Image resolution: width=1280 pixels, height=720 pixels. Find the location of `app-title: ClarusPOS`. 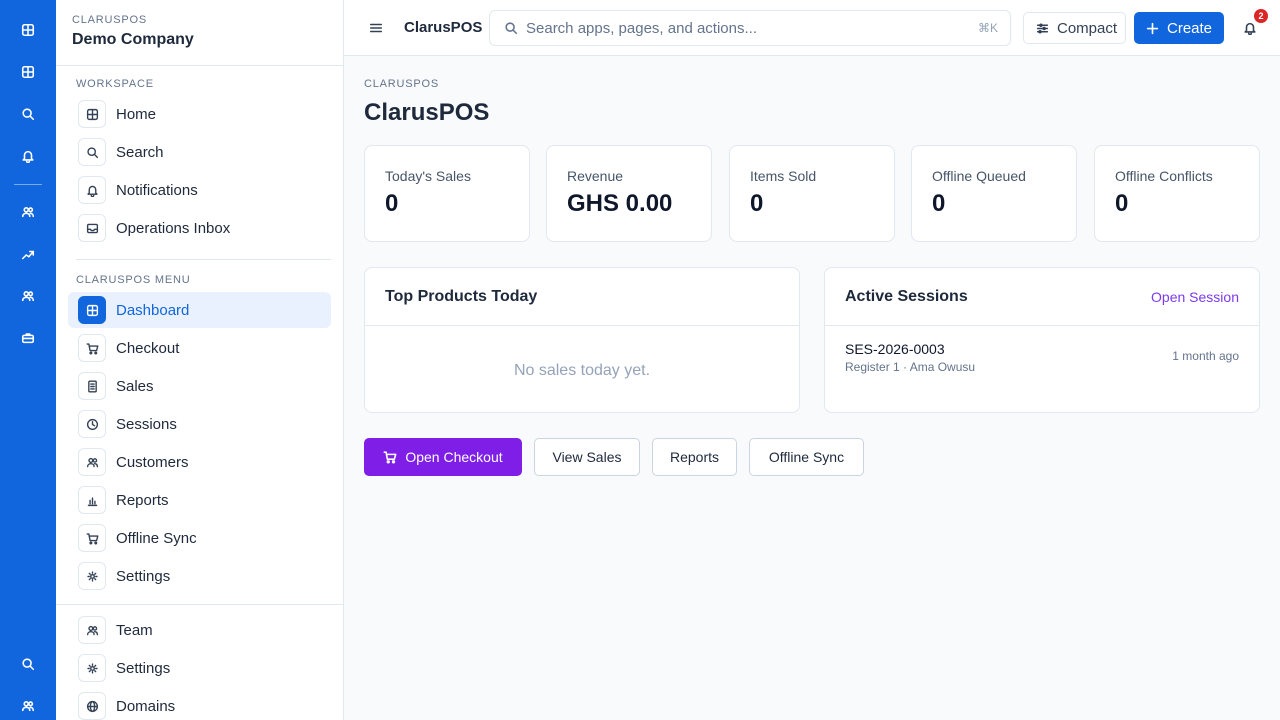

app-title: ClarusPOS is located at coordinates (443, 27).